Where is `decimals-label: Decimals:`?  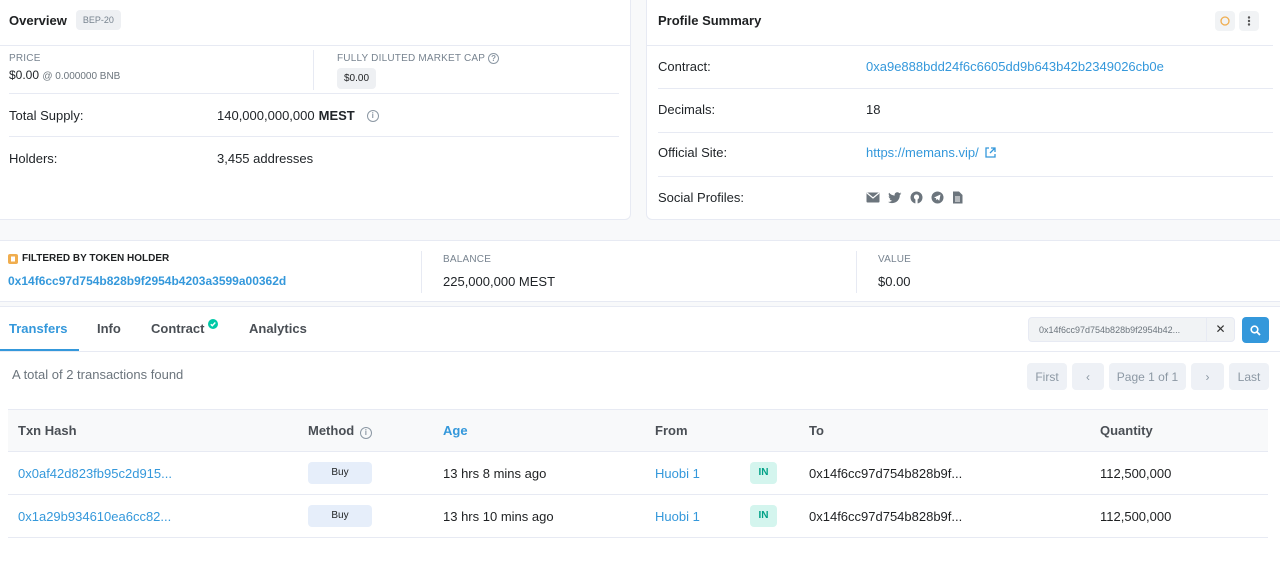 decimals-label: Decimals: is located at coordinates (687, 109).